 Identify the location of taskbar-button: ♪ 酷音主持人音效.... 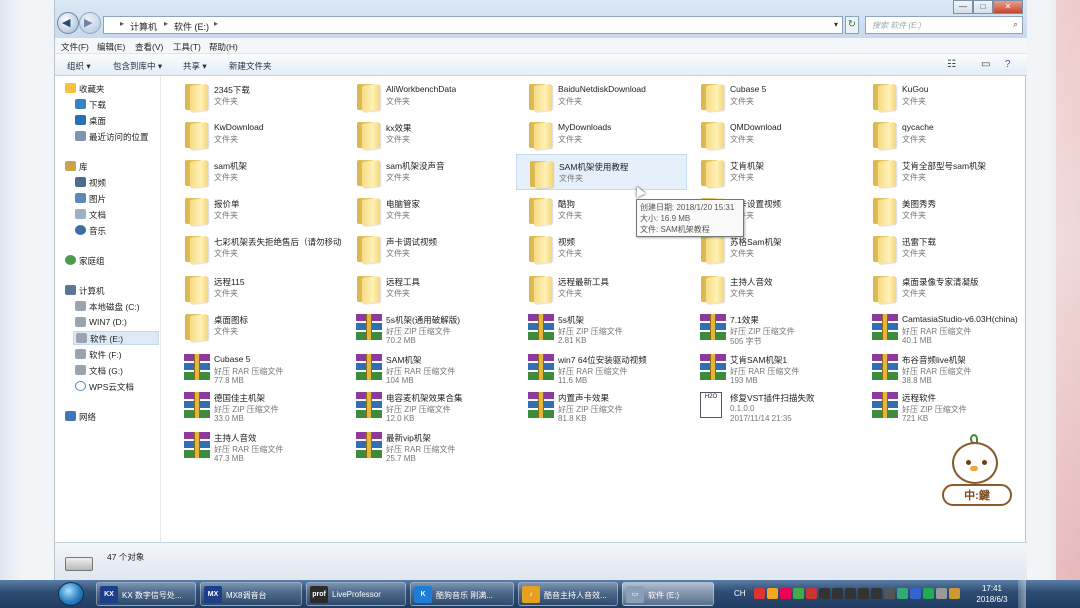
(568, 594).